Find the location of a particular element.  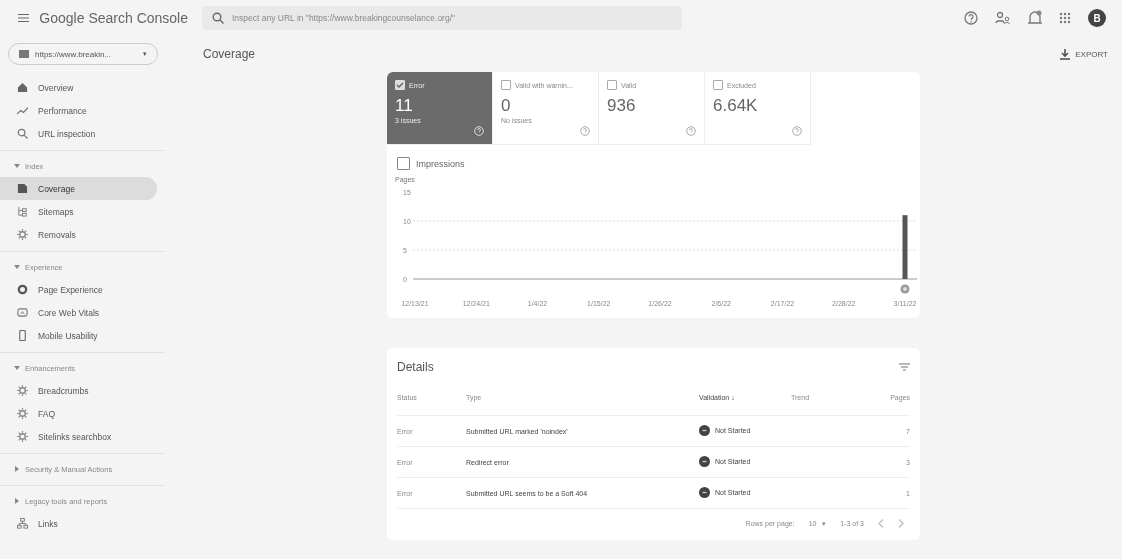

nav-item: Coverage is located at coordinates (78, 188).